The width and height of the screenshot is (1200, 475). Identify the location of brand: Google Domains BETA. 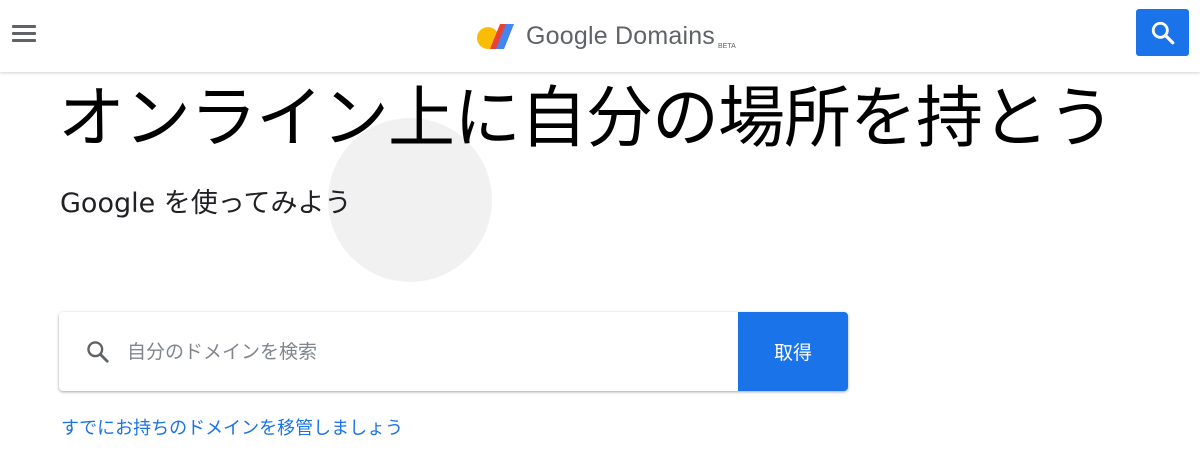
(606, 36).